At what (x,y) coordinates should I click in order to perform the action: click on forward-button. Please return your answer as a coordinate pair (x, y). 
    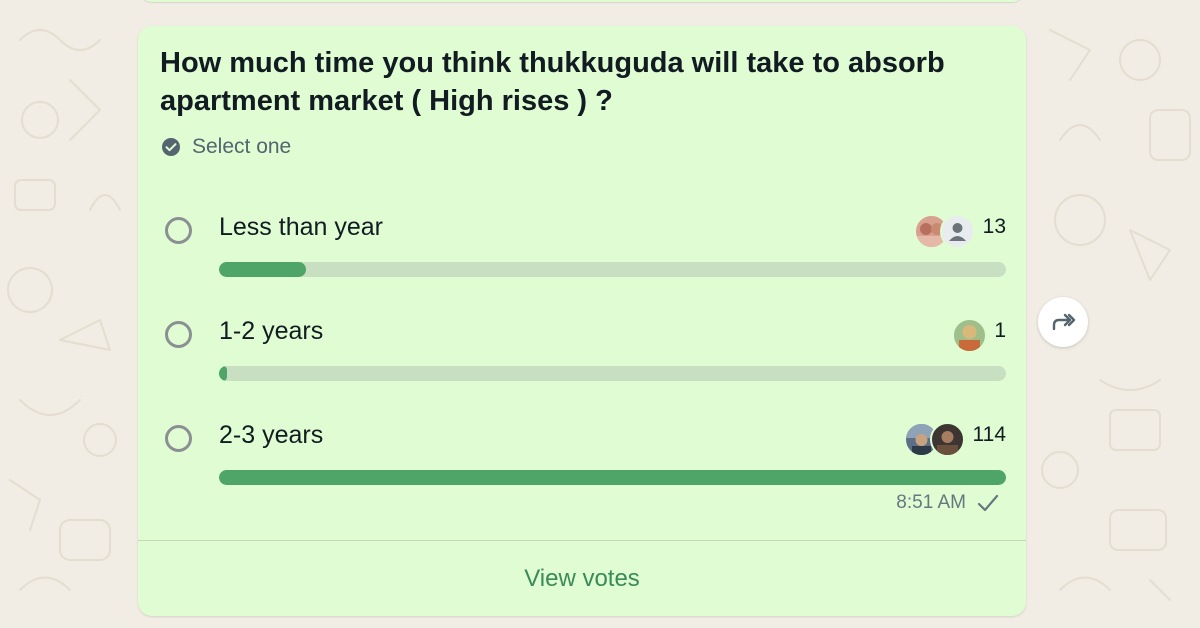
    Looking at the image, I should click on (1063, 322).